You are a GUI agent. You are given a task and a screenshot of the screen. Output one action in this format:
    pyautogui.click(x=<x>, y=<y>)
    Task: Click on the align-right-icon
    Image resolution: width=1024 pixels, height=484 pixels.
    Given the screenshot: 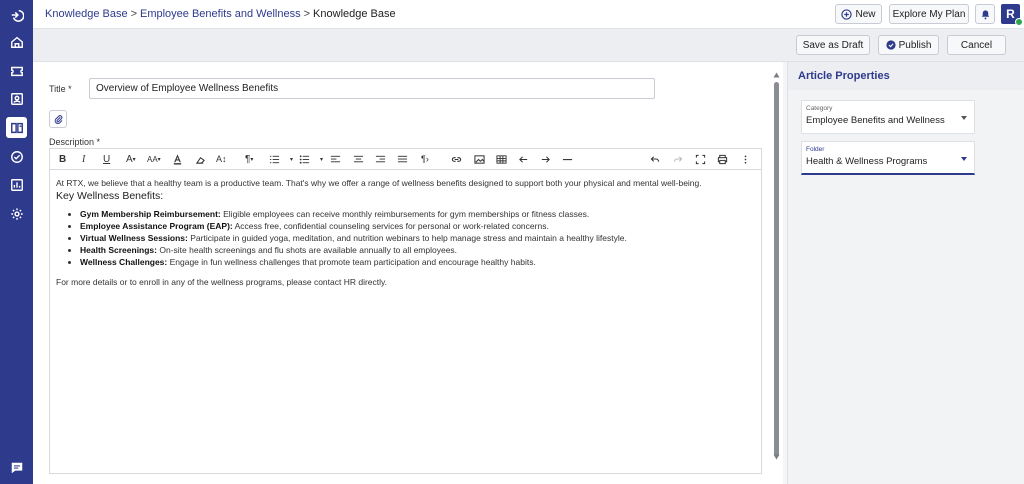 What is the action you would take?
    pyautogui.click(x=380, y=158)
    